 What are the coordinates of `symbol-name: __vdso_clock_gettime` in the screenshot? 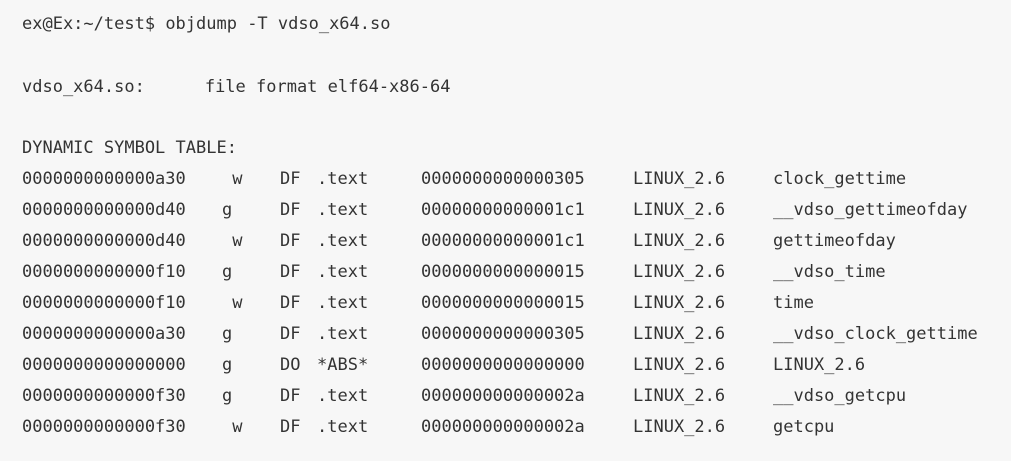 It's located at (875, 334).